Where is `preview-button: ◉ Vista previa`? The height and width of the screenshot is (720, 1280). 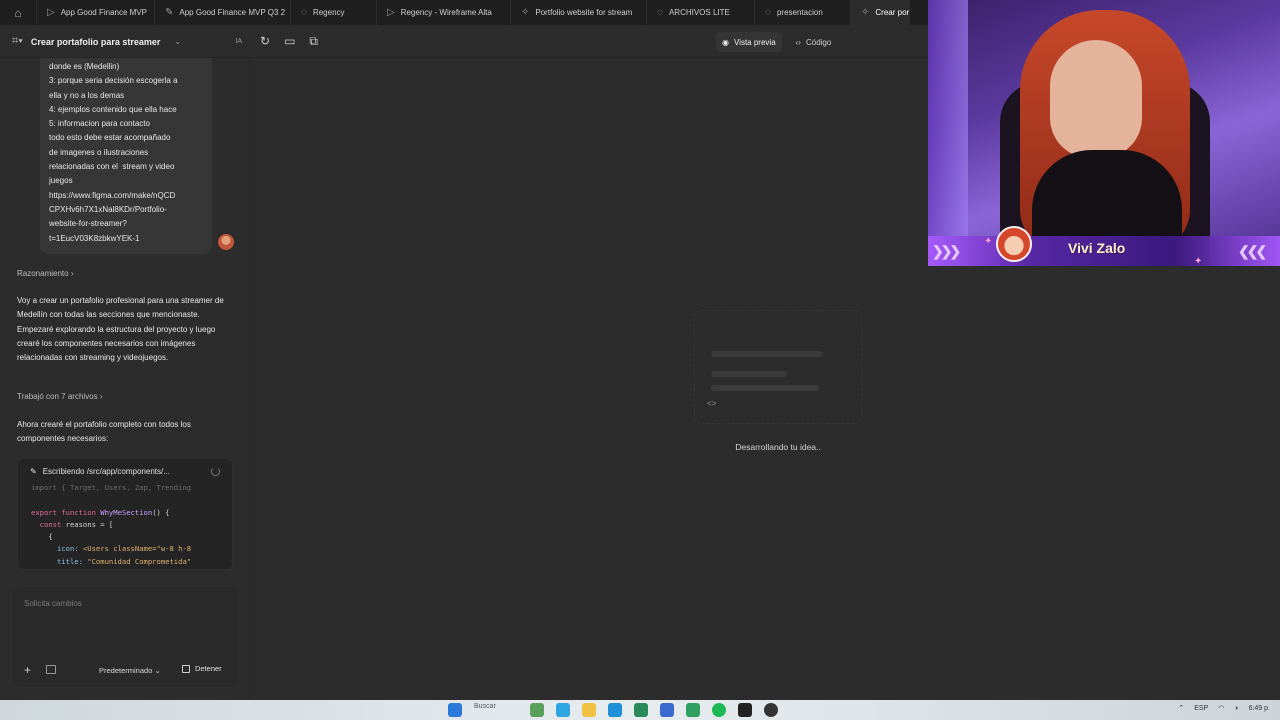
preview-button: ◉ Vista previa is located at coordinates (749, 42).